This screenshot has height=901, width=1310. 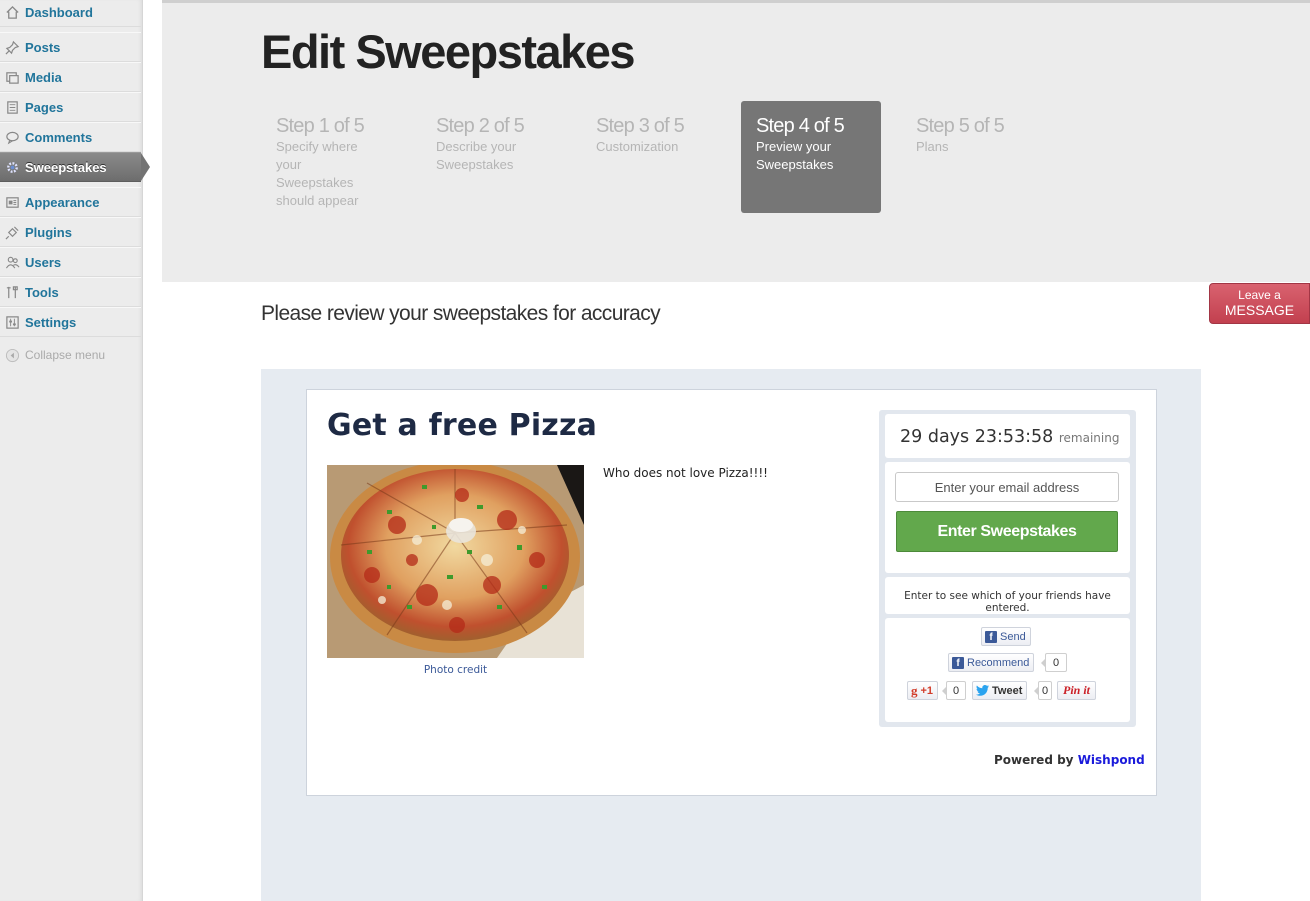 What do you see at coordinates (1013, 636) in the screenshot?
I see `send-label: Send` at bounding box center [1013, 636].